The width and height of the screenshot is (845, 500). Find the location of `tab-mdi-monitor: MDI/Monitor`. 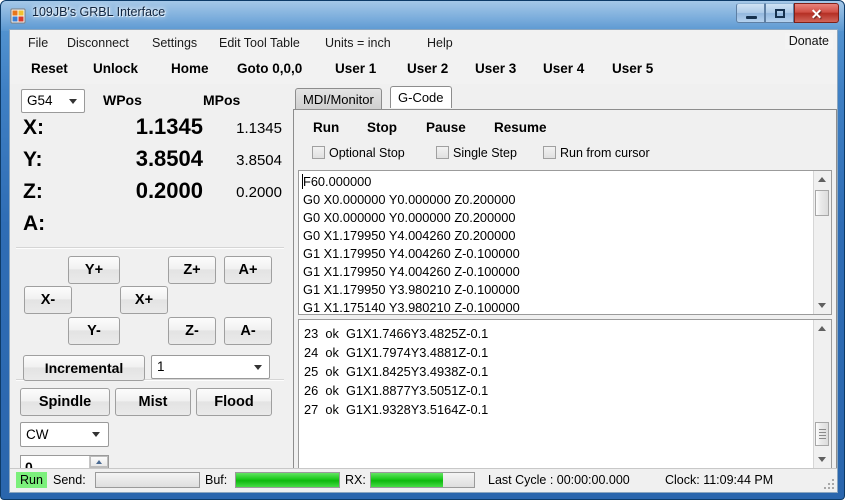

tab-mdi-monitor: MDI/Monitor is located at coordinates (338, 99).